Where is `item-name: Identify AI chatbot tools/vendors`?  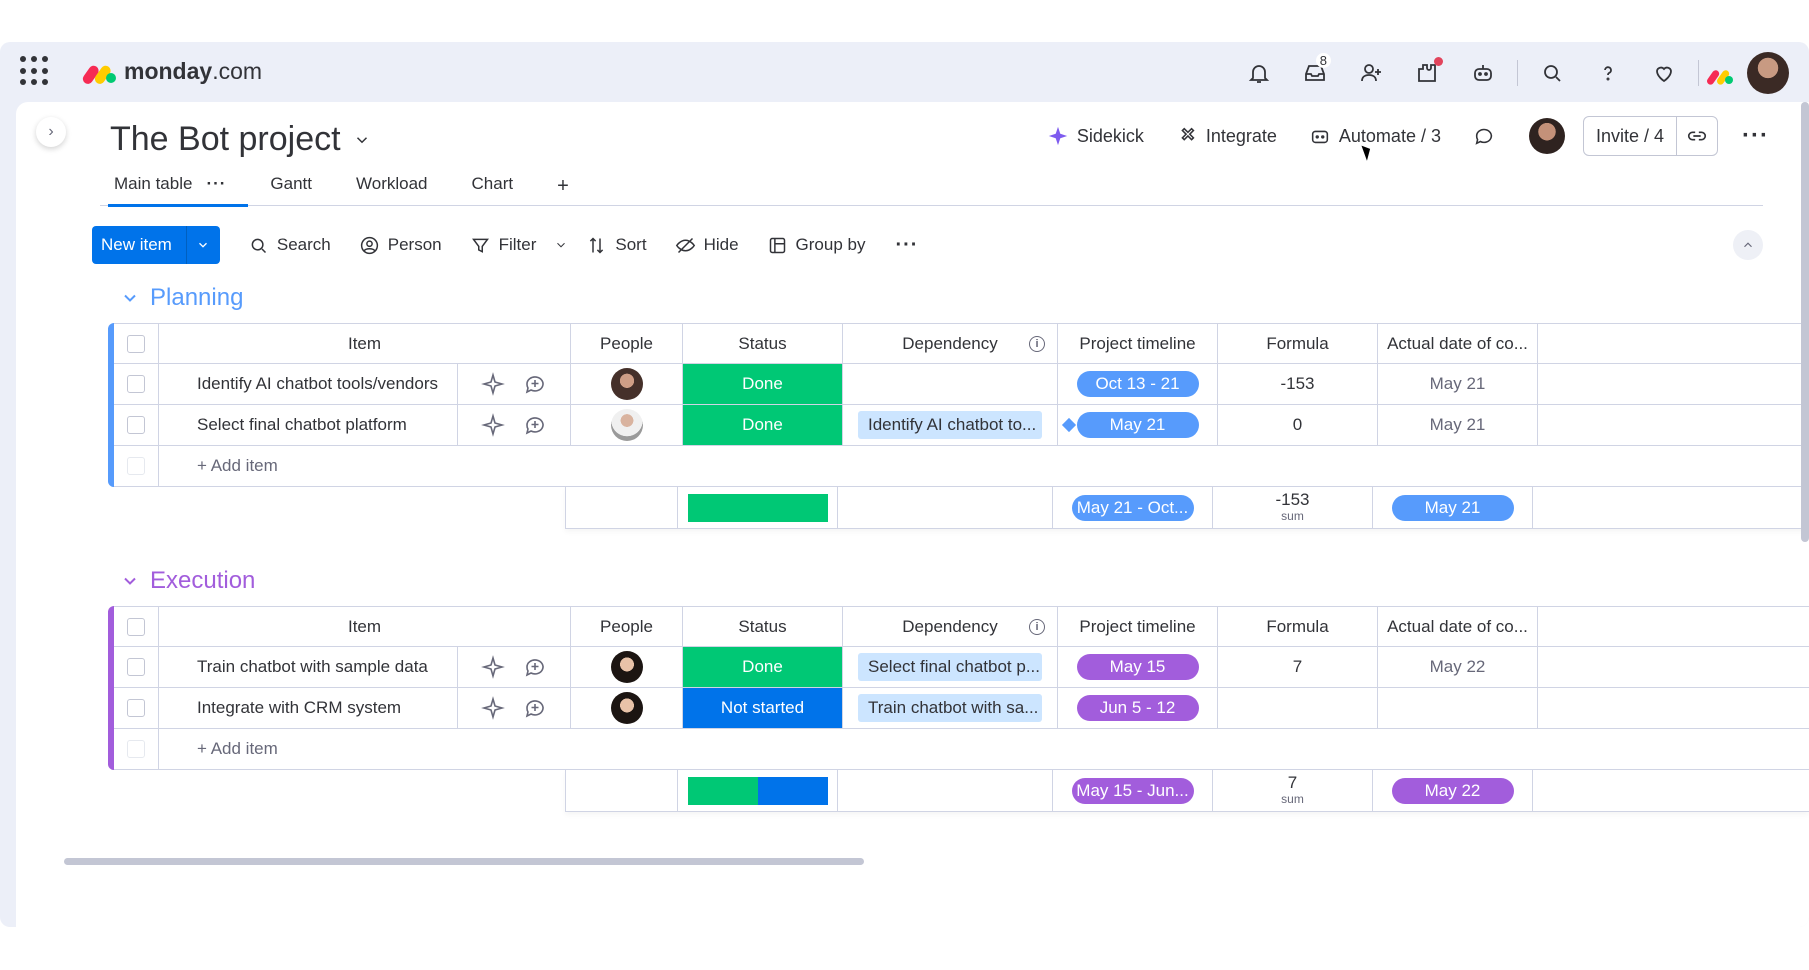
item-name: Identify AI chatbot tools/vendors is located at coordinates (308, 384).